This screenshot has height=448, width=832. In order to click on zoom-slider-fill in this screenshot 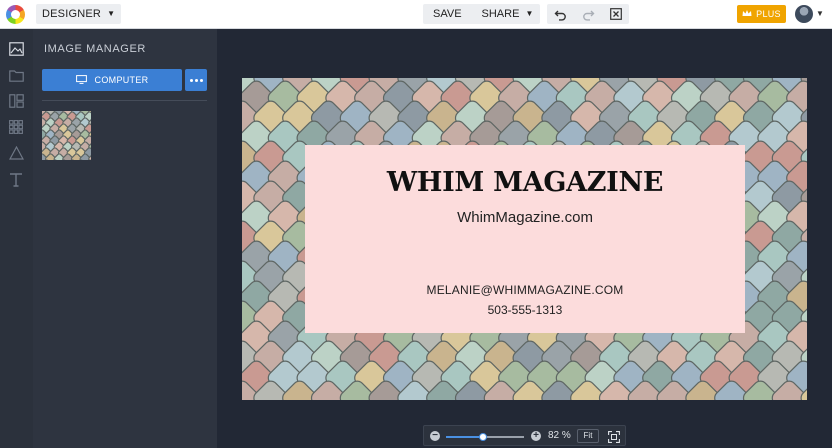, I will do `click(464, 437)`.